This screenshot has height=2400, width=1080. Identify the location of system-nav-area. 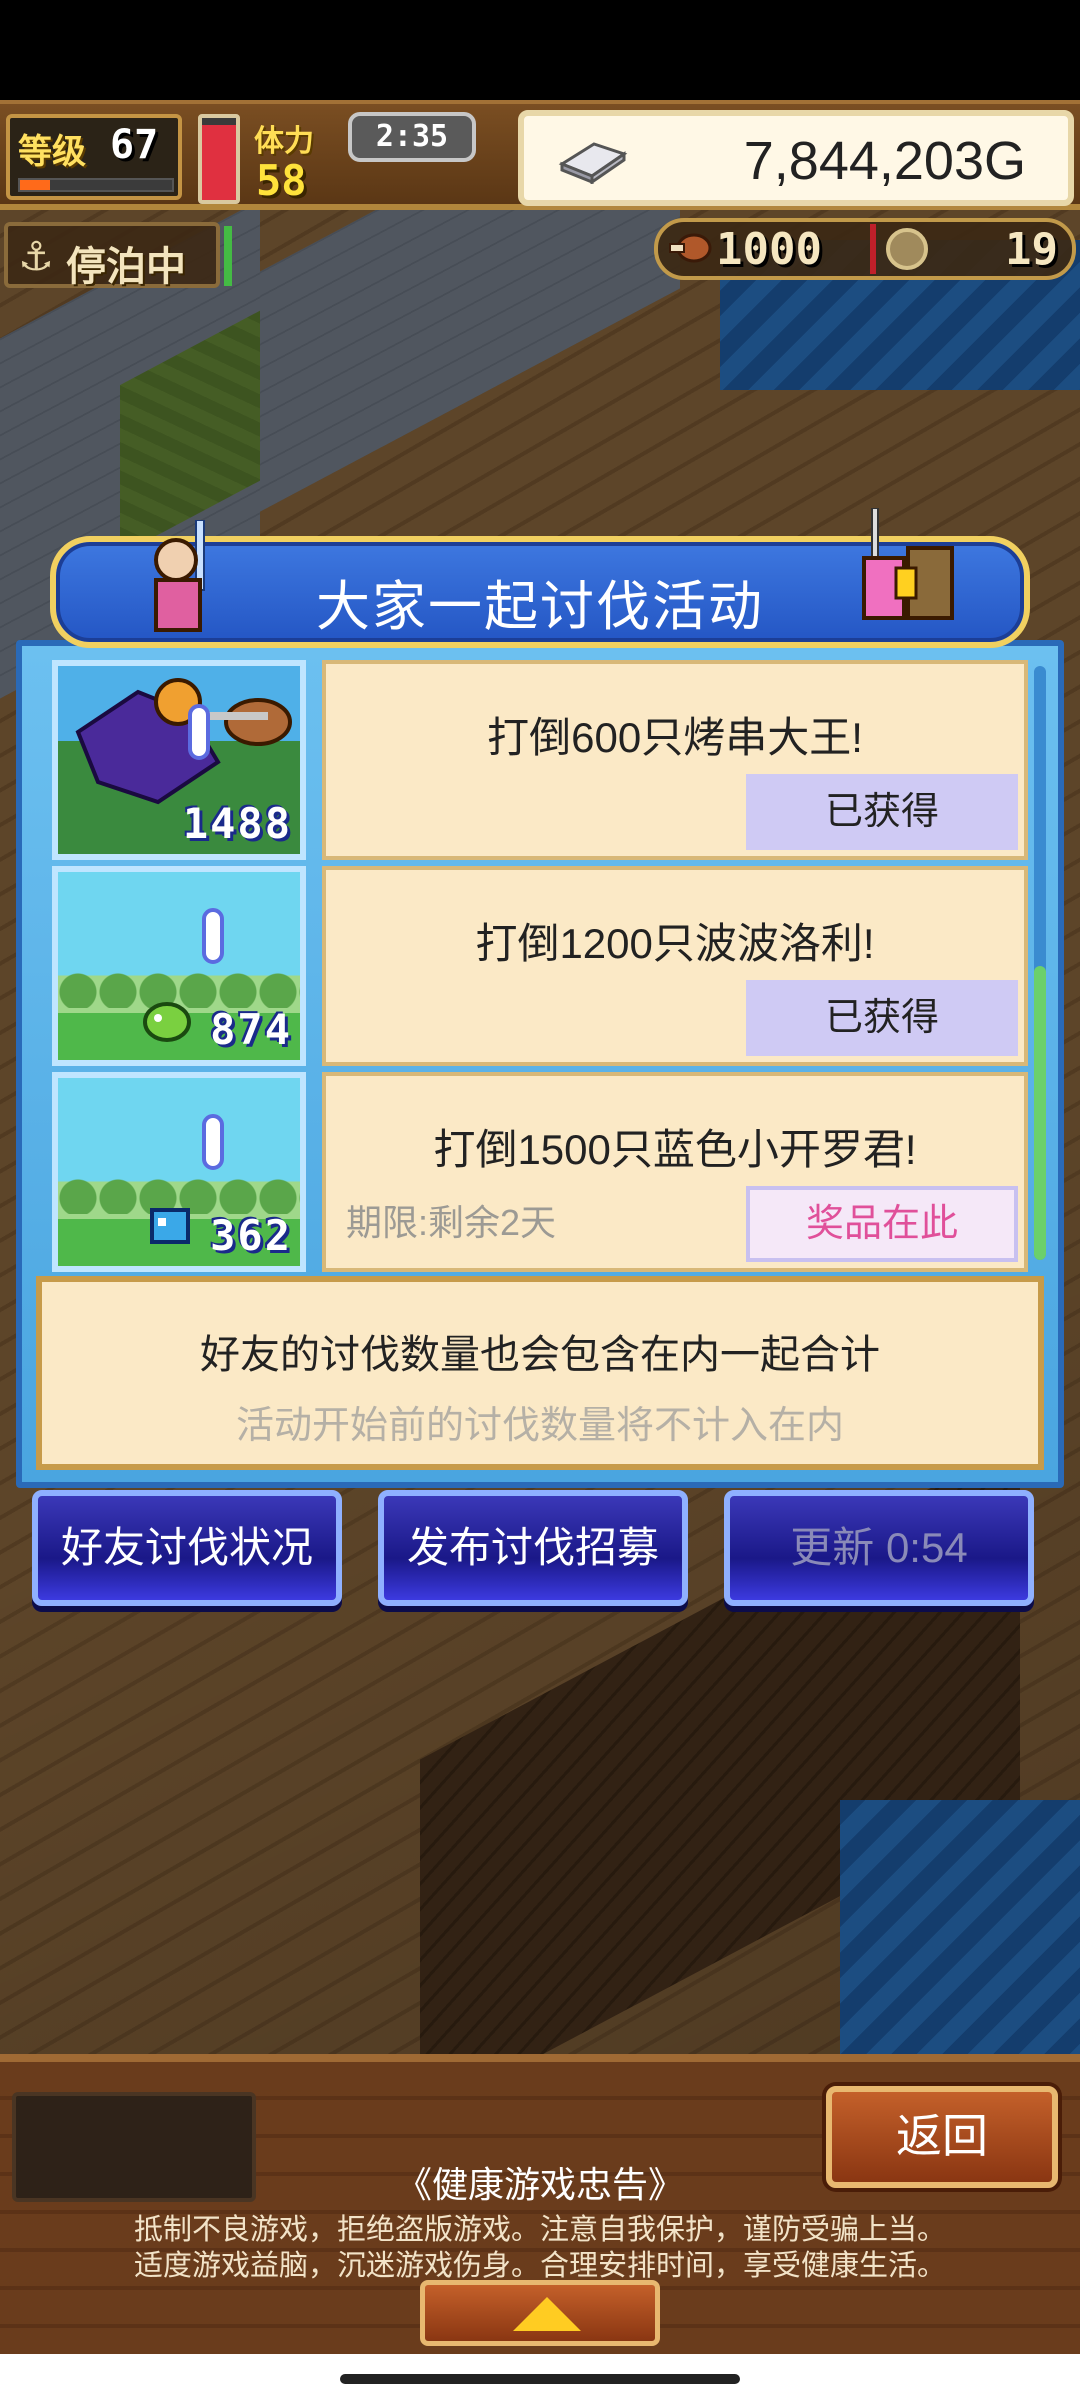
(540, 2377).